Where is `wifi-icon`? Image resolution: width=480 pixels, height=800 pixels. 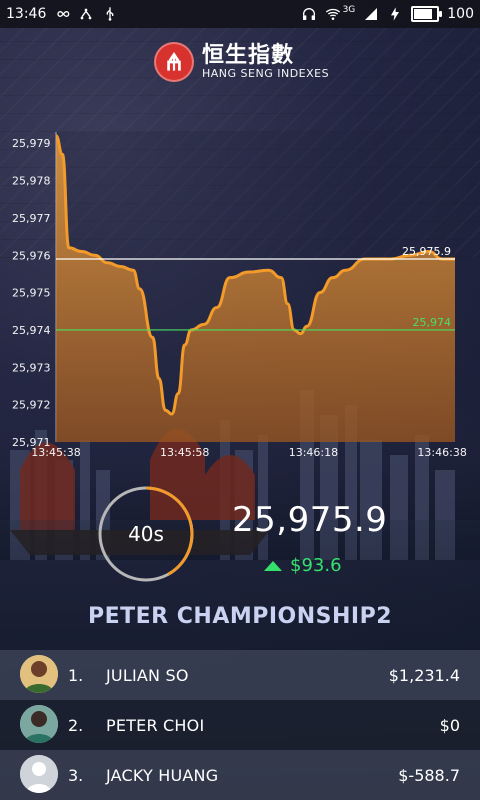 wifi-icon is located at coordinates (332, 14).